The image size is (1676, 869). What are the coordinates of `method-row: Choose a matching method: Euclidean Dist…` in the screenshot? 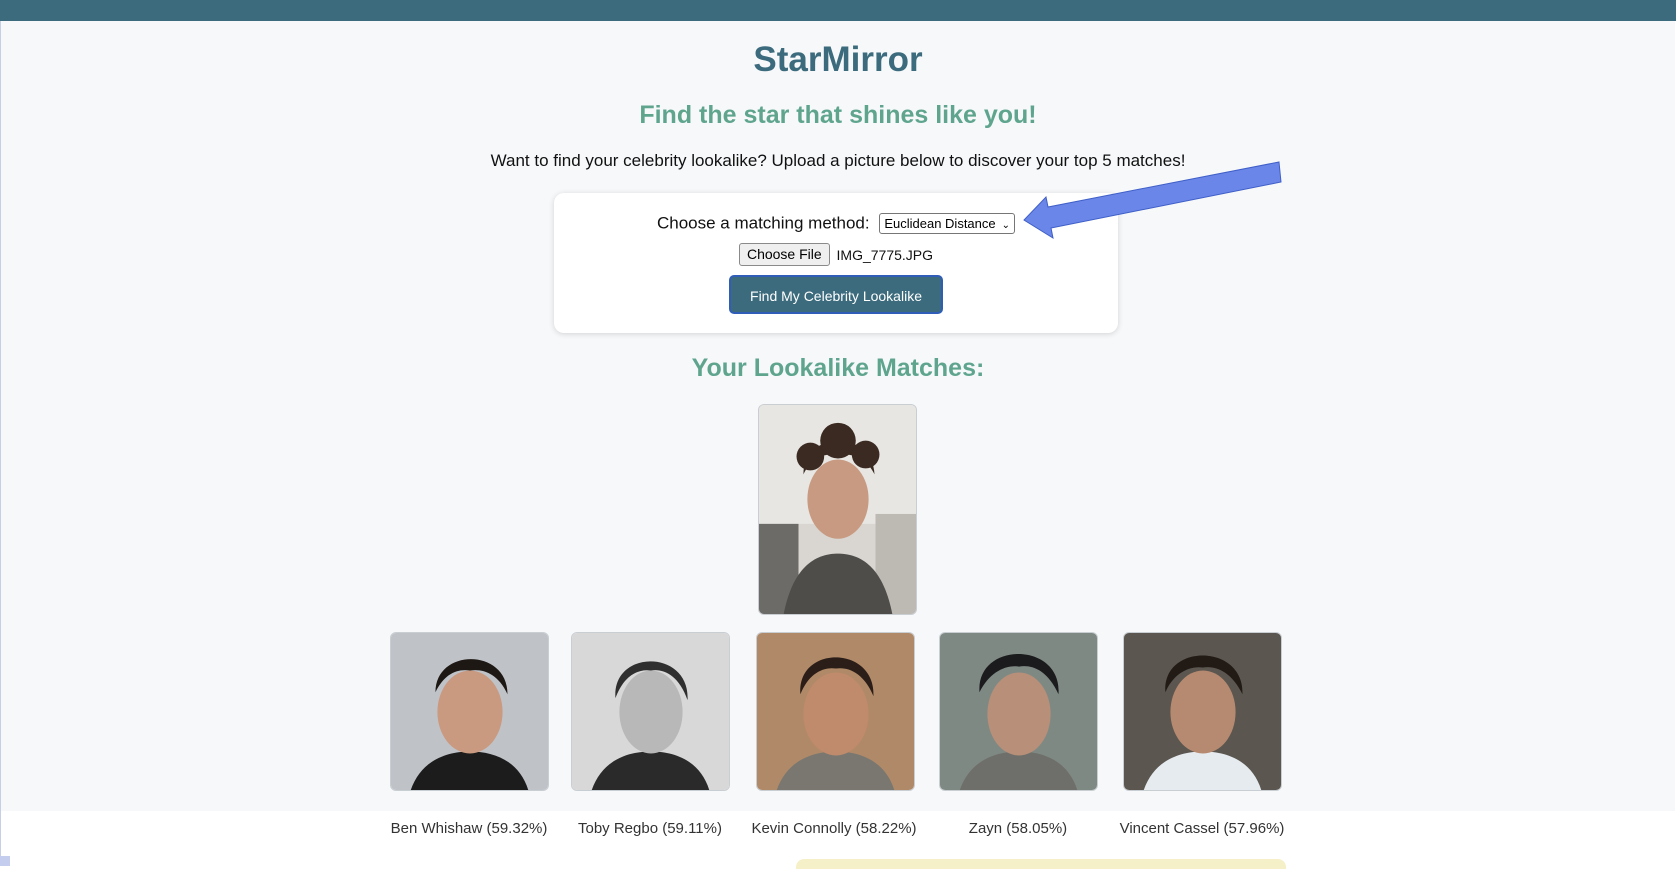 It's located at (836, 224).